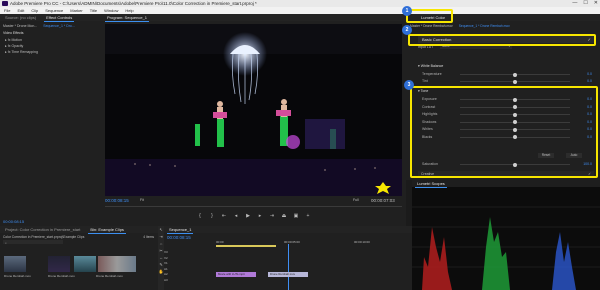 Image resolution: width=600 pixels, height=290 pixels. What do you see at coordinates (260, 216) in the screenshot?
I see `step-forward-icon: ▸` at bounding box center [260, 216].